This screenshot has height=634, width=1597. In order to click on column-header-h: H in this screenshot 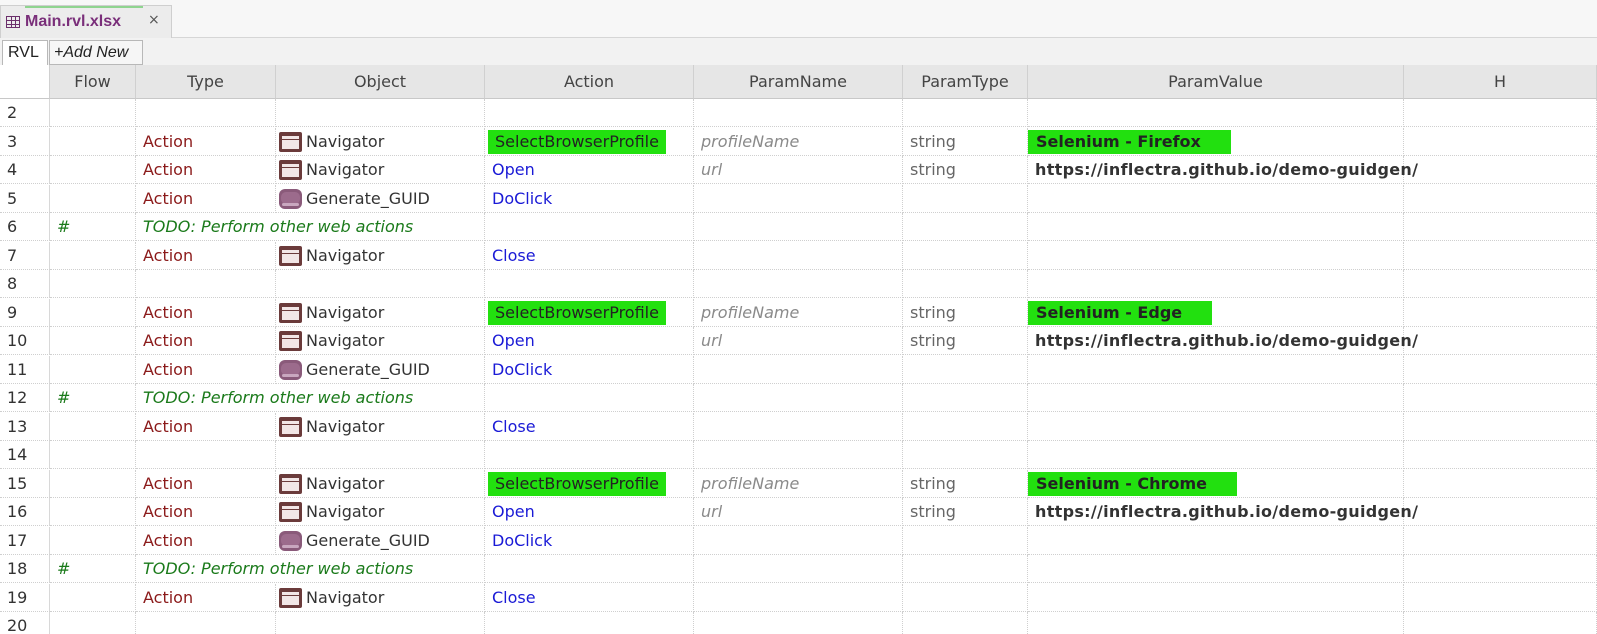, I will do `click(1500, 82)`.